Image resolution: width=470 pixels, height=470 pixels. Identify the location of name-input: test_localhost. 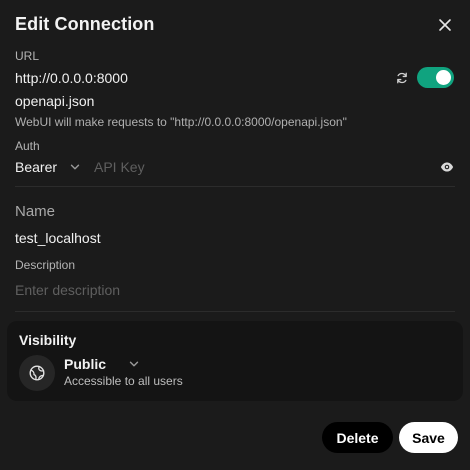
(58, 238).